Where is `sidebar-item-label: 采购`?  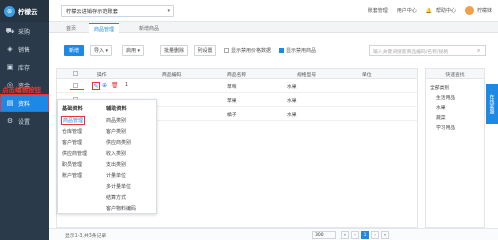
sidebar-item-label: 采购 is located at coordinates (24, 32).